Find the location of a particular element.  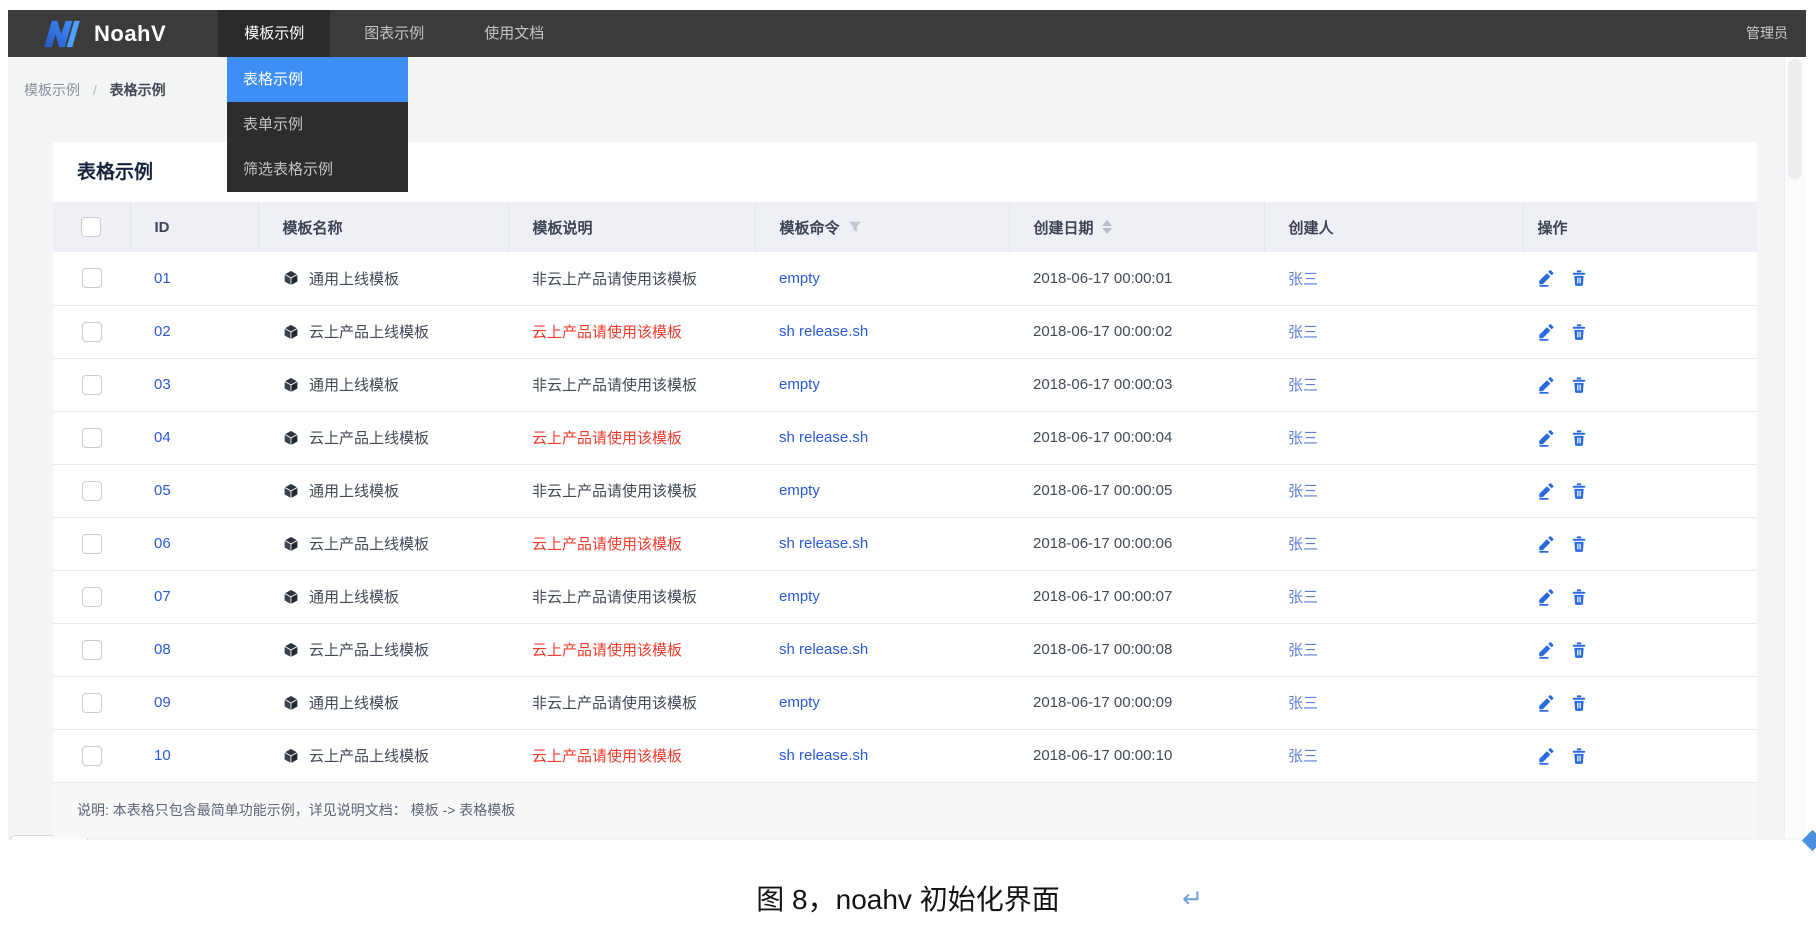

nav-tab-template-examples: 模板示例 is located at coordinates (274, 33).